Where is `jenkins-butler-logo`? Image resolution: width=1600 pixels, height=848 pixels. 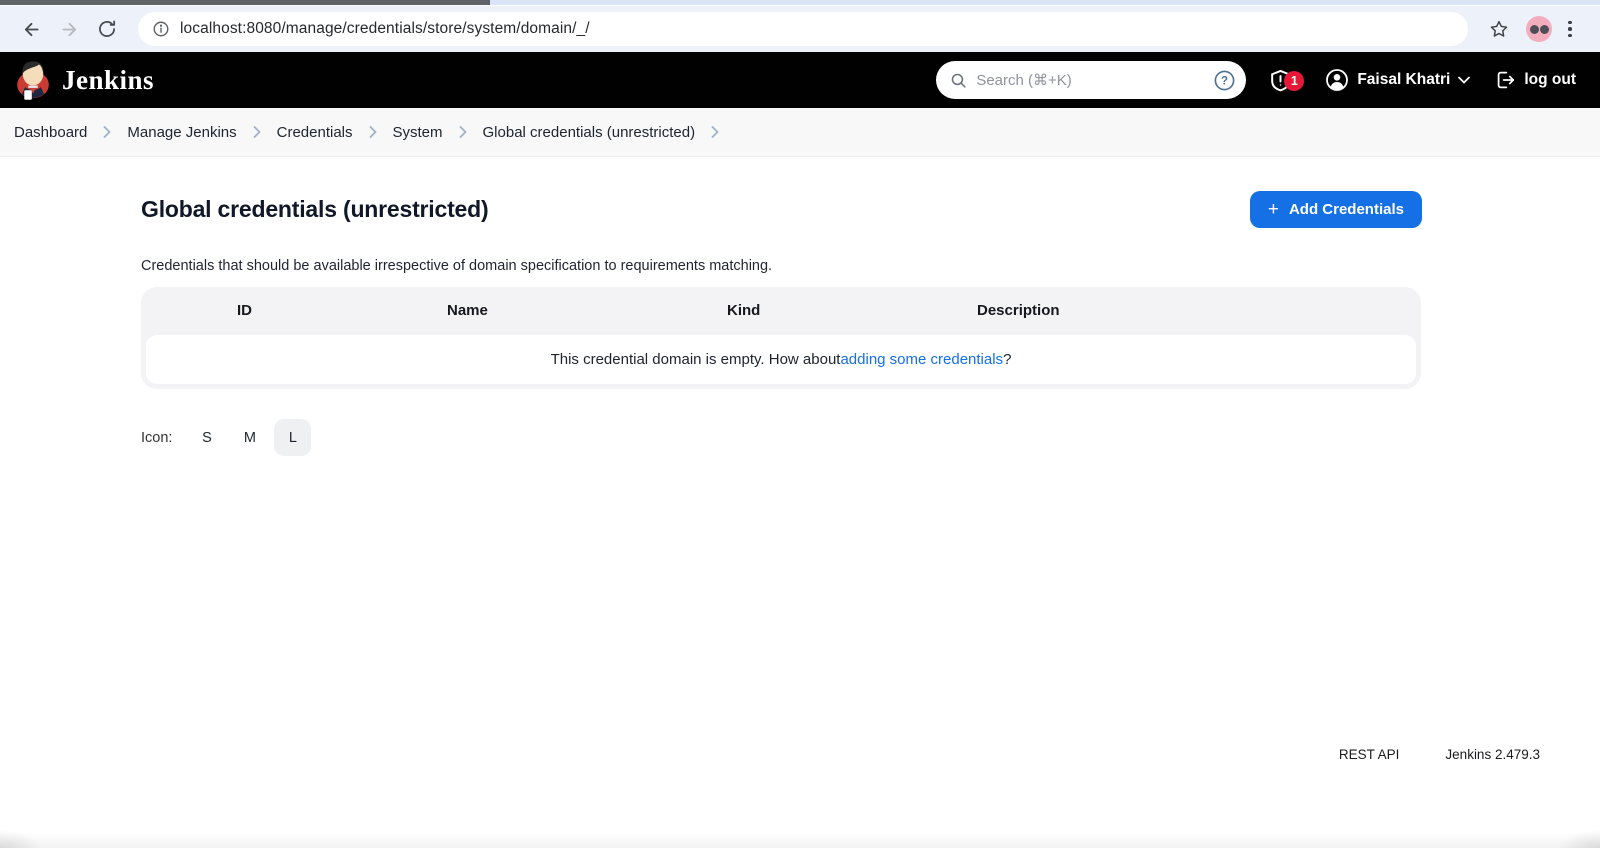
jenkins-butler-logo is located at coordinates (33, 80).